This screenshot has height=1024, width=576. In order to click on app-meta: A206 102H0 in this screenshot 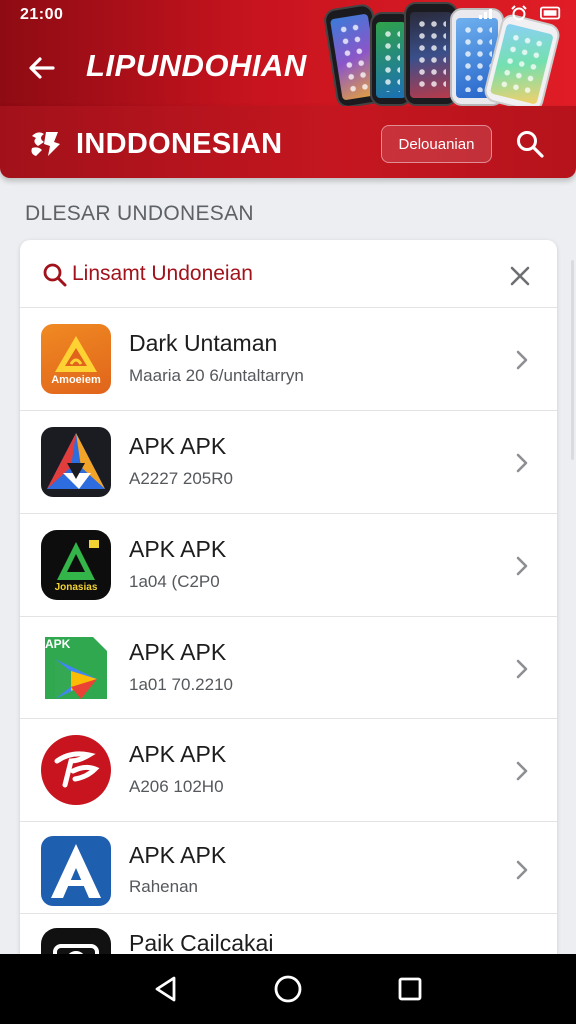, I will do `click(176, 786)`.